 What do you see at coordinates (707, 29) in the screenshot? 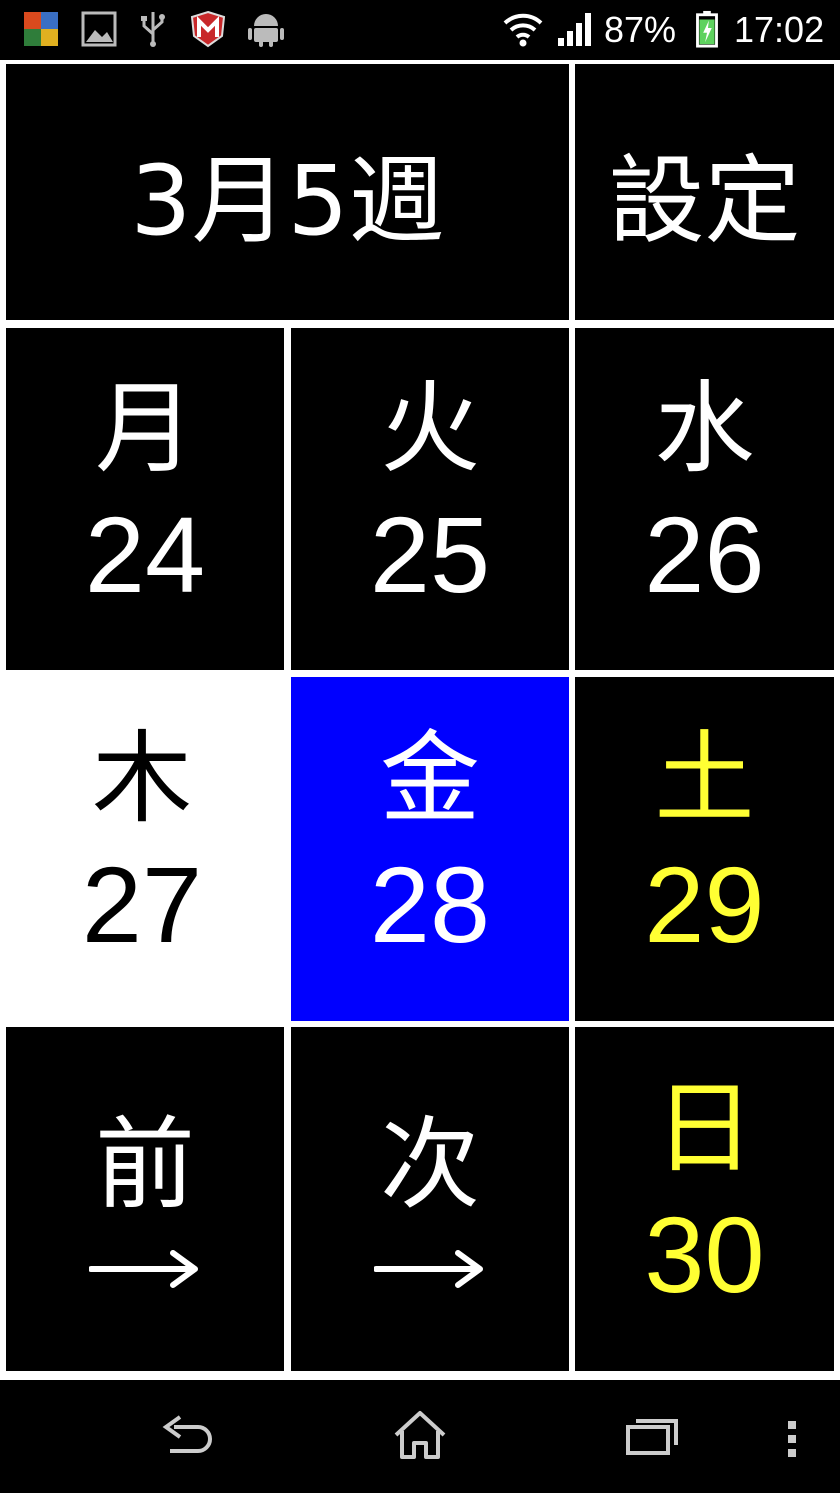
I see `battery-charging-icon` at bounding box center [707, 29].